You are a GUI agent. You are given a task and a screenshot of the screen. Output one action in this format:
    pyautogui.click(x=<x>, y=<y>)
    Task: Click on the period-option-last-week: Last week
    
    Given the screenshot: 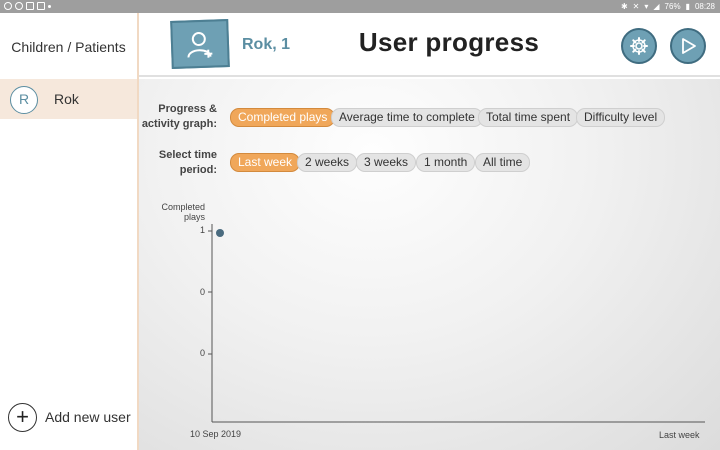 What is the action you would take?
    pyautogui.click(x=265, y=162)
    